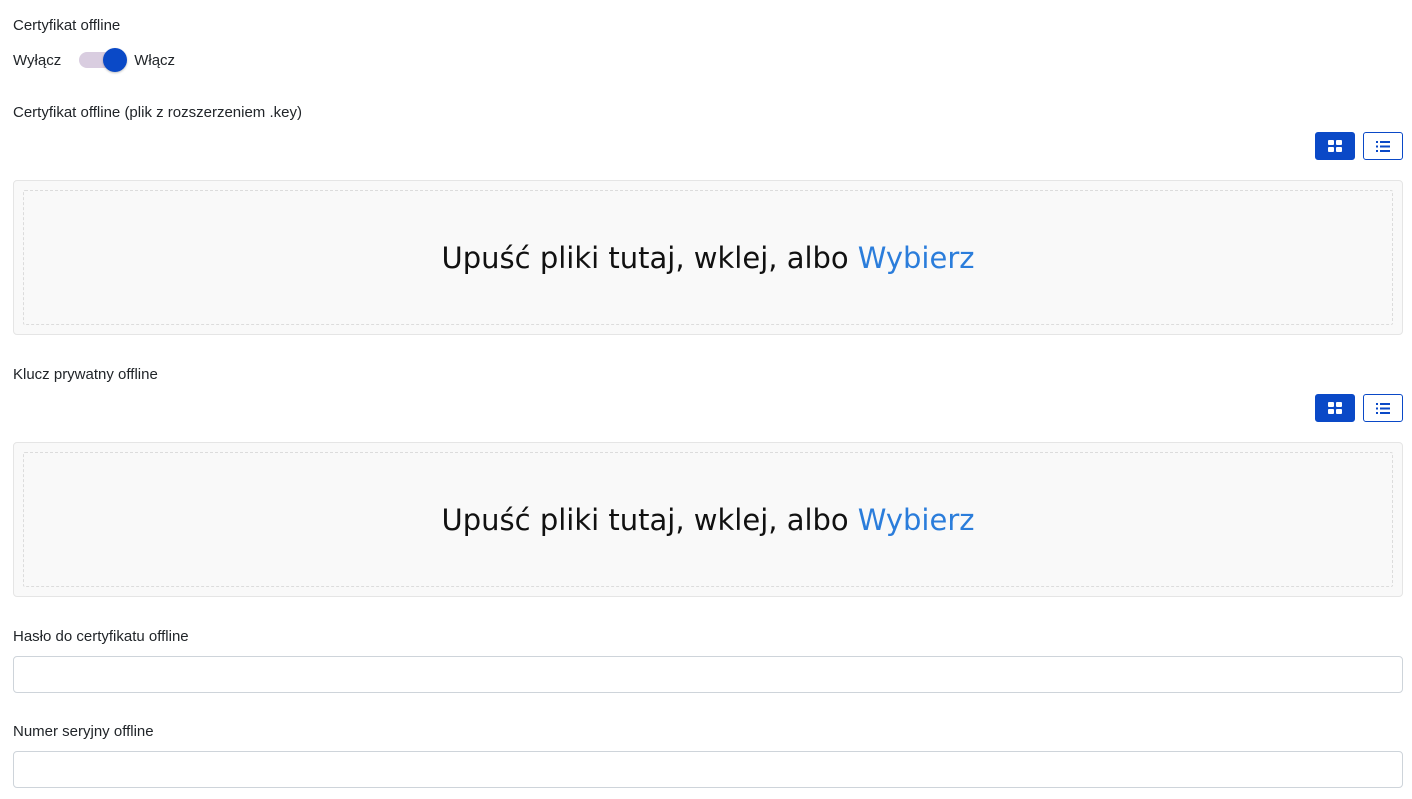 This screenshot has height=799, width=1412. I want to click on offline-certificate-toggle, so click(104, 60).